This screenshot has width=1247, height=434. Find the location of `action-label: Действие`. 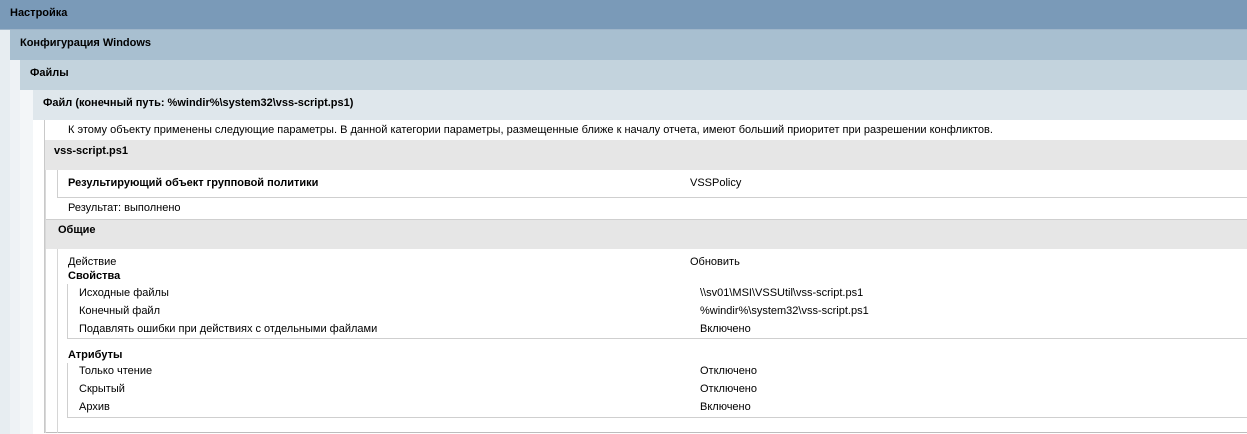

action-label: Действие is located at coordinates (92, 262).